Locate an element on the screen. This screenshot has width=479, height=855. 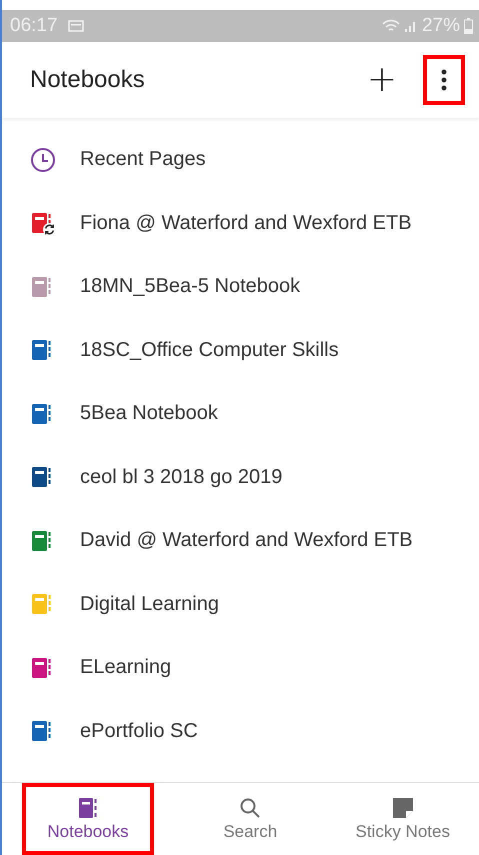
notebook-item: 18MN_5Bea-5 Notebook is located at coordinates (240, 286).